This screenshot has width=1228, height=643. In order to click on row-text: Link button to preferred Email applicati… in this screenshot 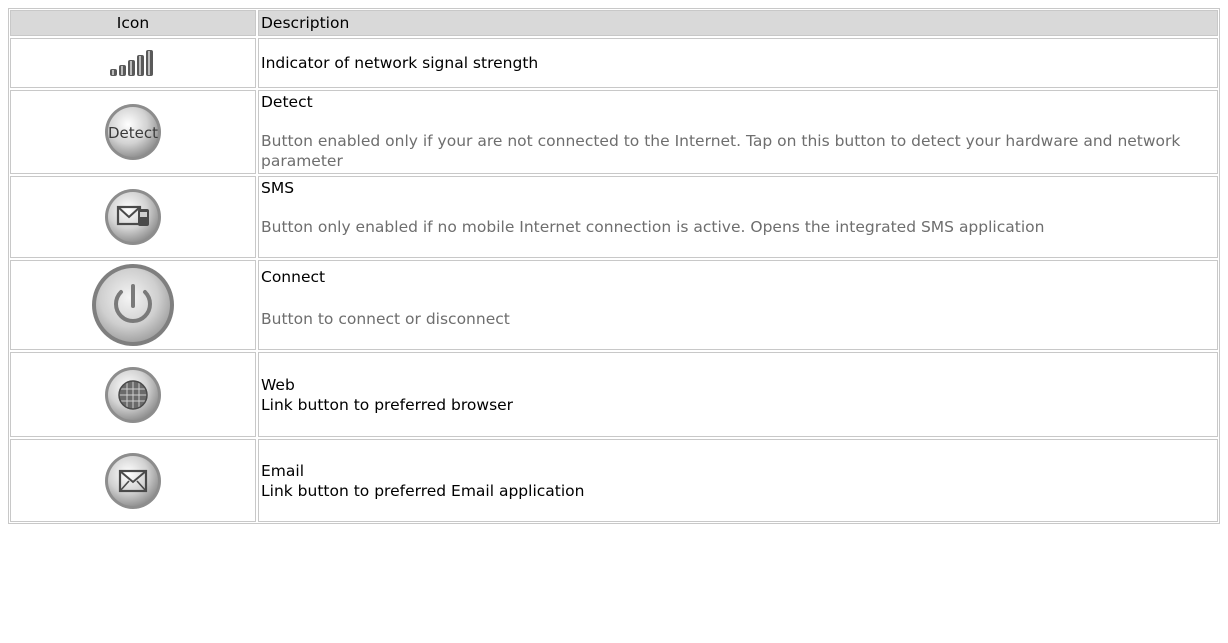, I will do `click(423, 490)`.